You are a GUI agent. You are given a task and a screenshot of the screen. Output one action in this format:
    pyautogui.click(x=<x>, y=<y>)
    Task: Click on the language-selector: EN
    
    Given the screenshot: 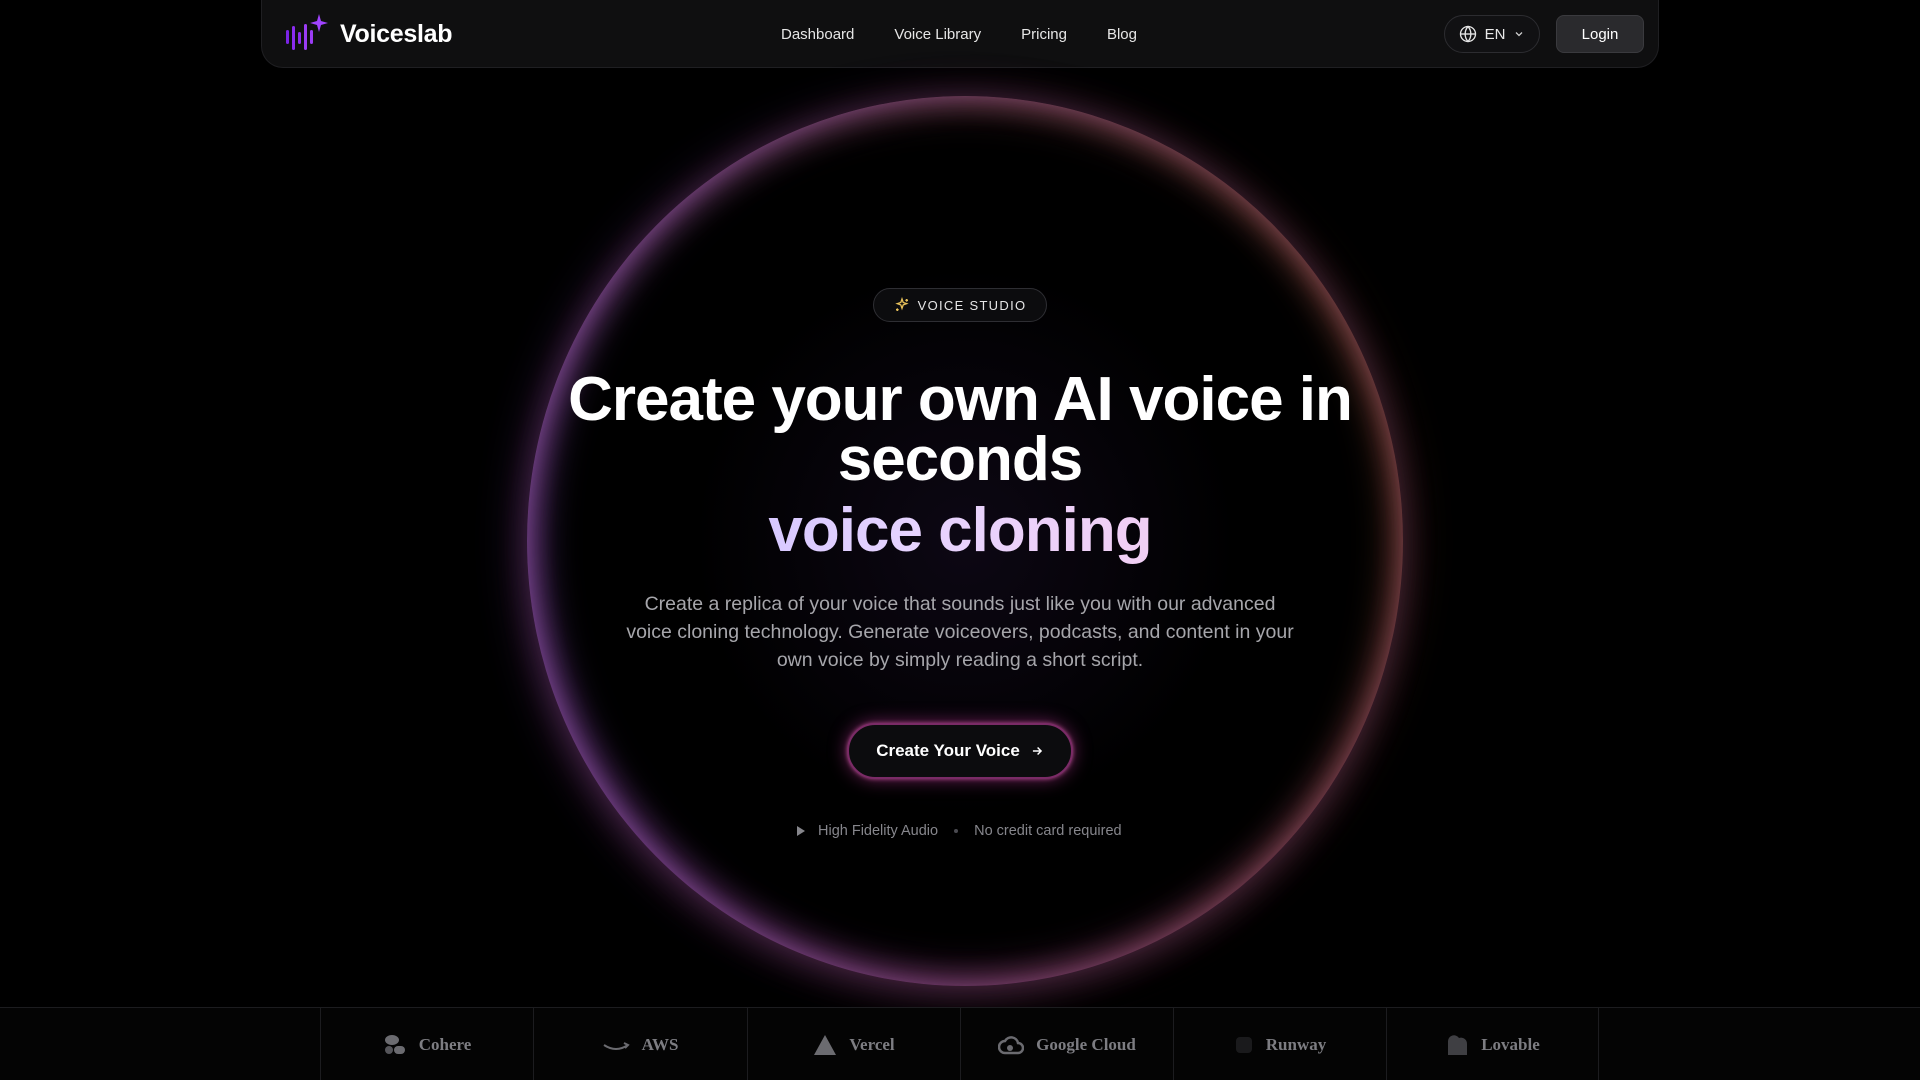 What is the action you would take?
    pyautogui.click(x=1492, y=34)
    